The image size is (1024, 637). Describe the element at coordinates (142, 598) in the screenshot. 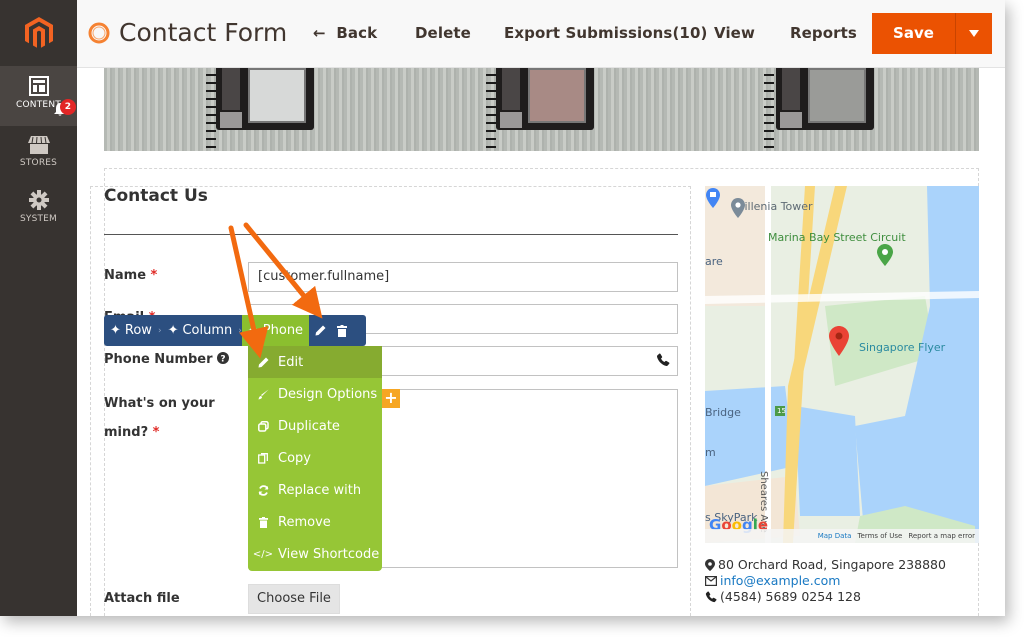

I see `attach-label: Attach file` at that location.